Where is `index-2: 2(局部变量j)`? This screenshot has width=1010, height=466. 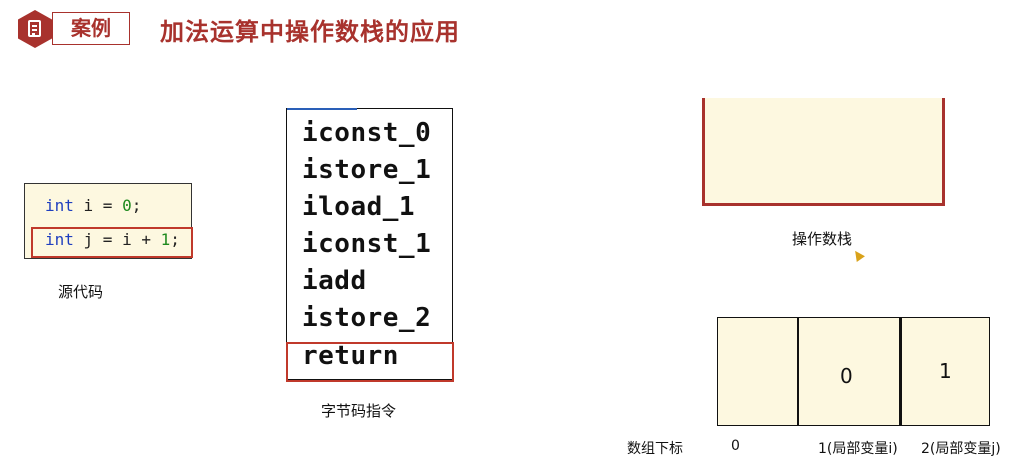 index-2: 2(局部变量j) is located at coordinates (961, 449).